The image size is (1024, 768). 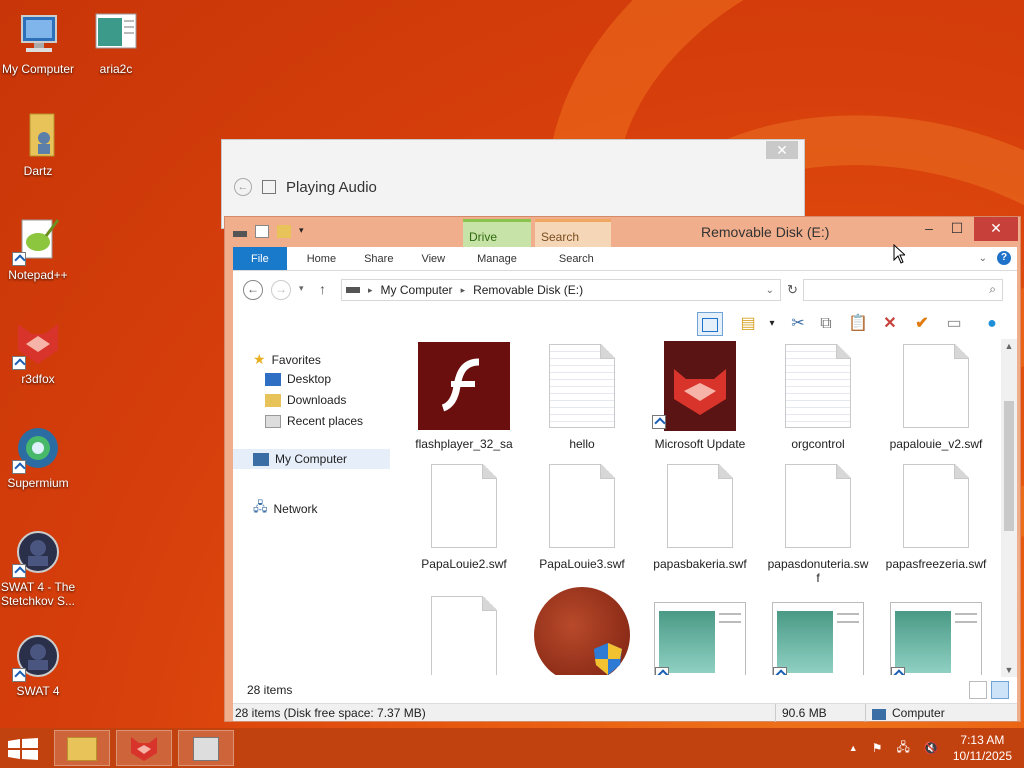 What do you see at coordinates (512, 748) in the screenshot?
I see `taskbar: ▲ ⚑ 🖧 🔇 7:13 AM 10/11/2025` at bounding box center [512, 748].